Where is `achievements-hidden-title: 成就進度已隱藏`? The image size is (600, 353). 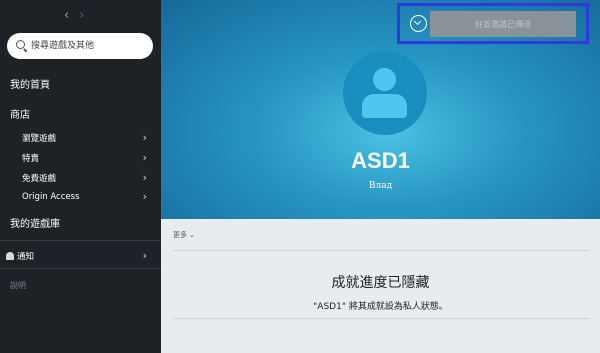 achievements-hidden-title: 成就進度已隱藏 is located at coordinates (380, 283).